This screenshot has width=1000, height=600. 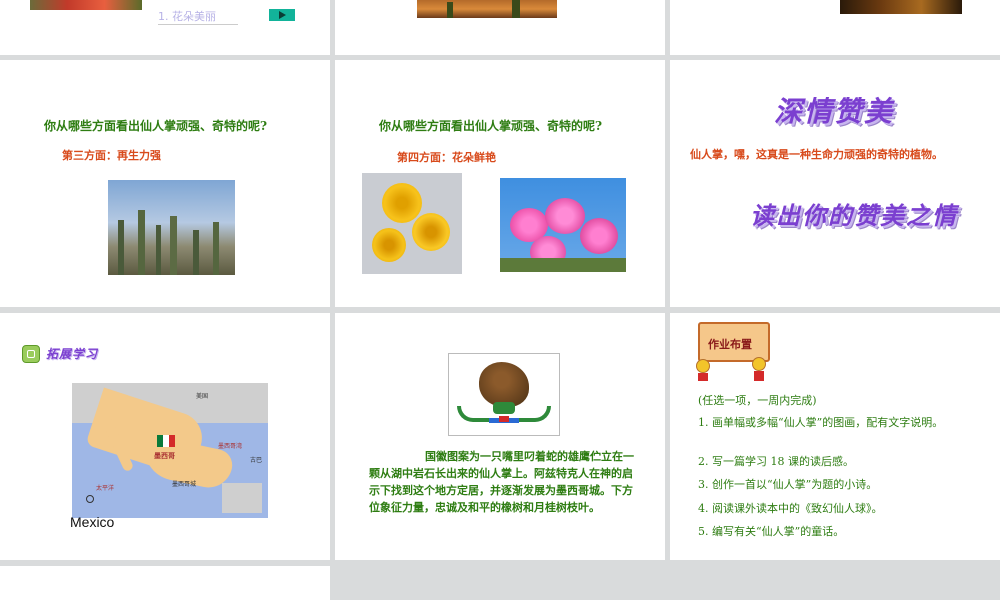 What do you see at coordinates (665, 583) in the screenshot?
I see `empty-area` at bounding box center [665, 583].